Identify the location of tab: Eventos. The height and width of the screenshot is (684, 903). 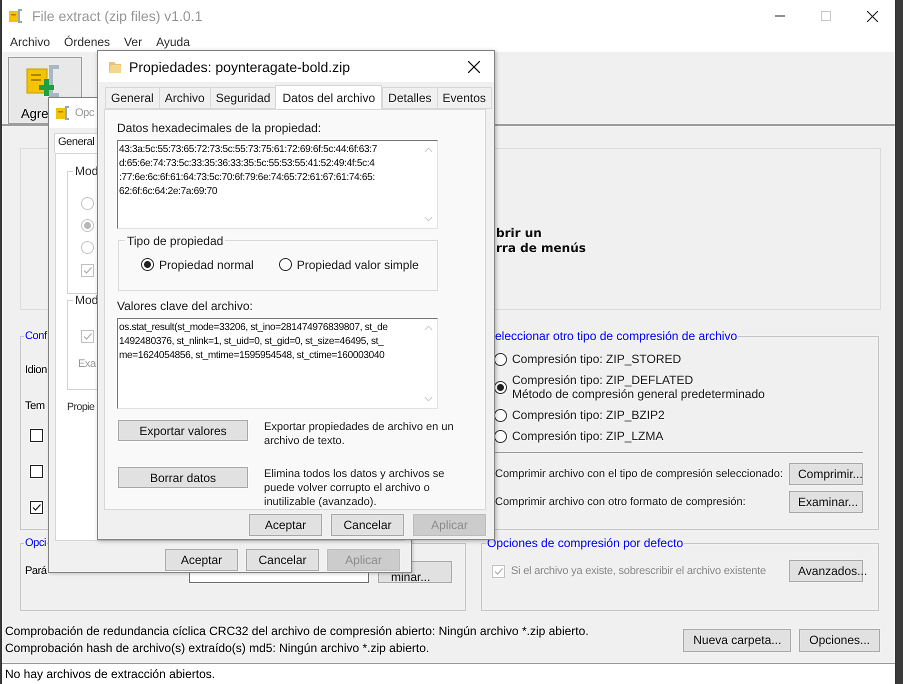
(464, 98).